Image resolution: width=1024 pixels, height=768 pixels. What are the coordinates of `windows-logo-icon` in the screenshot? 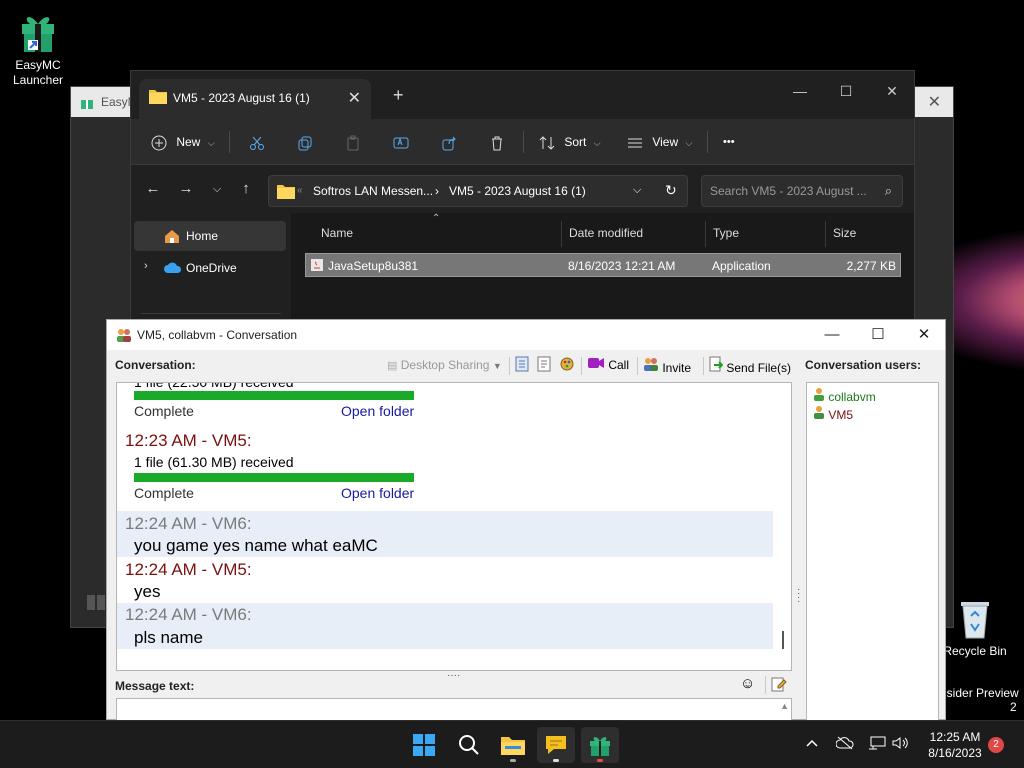 It's located at (424, 745).